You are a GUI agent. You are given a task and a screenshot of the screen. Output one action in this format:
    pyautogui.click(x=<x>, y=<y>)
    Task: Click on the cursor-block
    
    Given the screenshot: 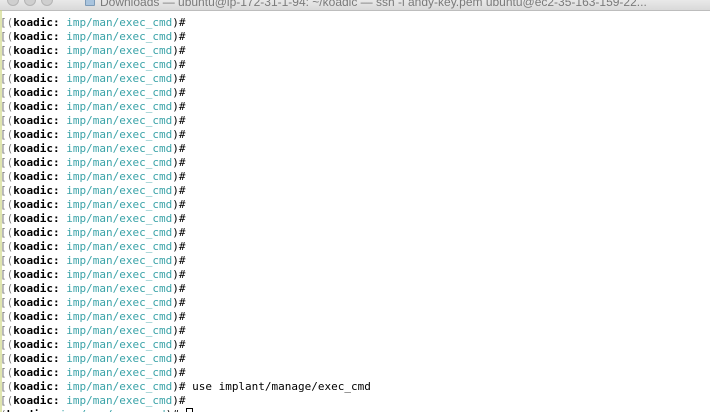 What is the action you would take?
    pyautogui.click(x=190, y=410)
    